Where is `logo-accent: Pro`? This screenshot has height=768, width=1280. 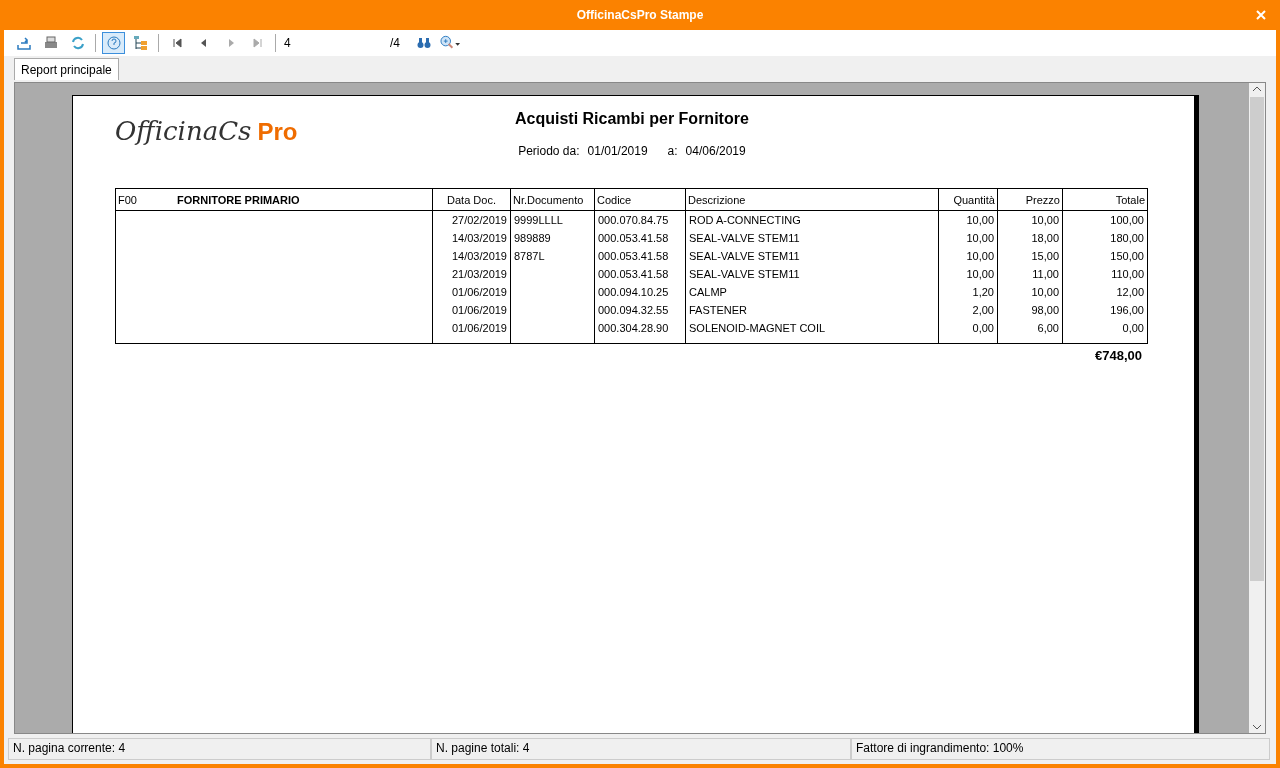 logo-accent: Pro is located at coordinates (277, 132).